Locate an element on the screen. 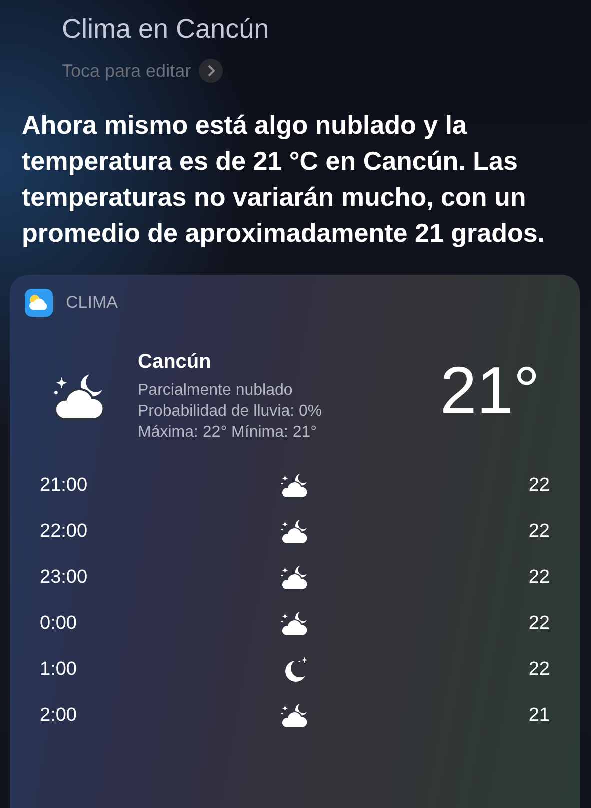 The width and height of the screenshot is (591, 808). current-temperature: 21° is located at coordinates (490, 390).